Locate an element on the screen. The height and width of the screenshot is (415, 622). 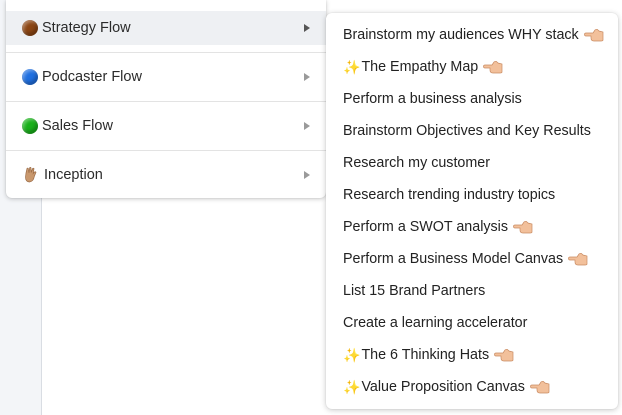
submenu-item: Brainstorm my audiences WHY stack is located at coordinates (472, 35).